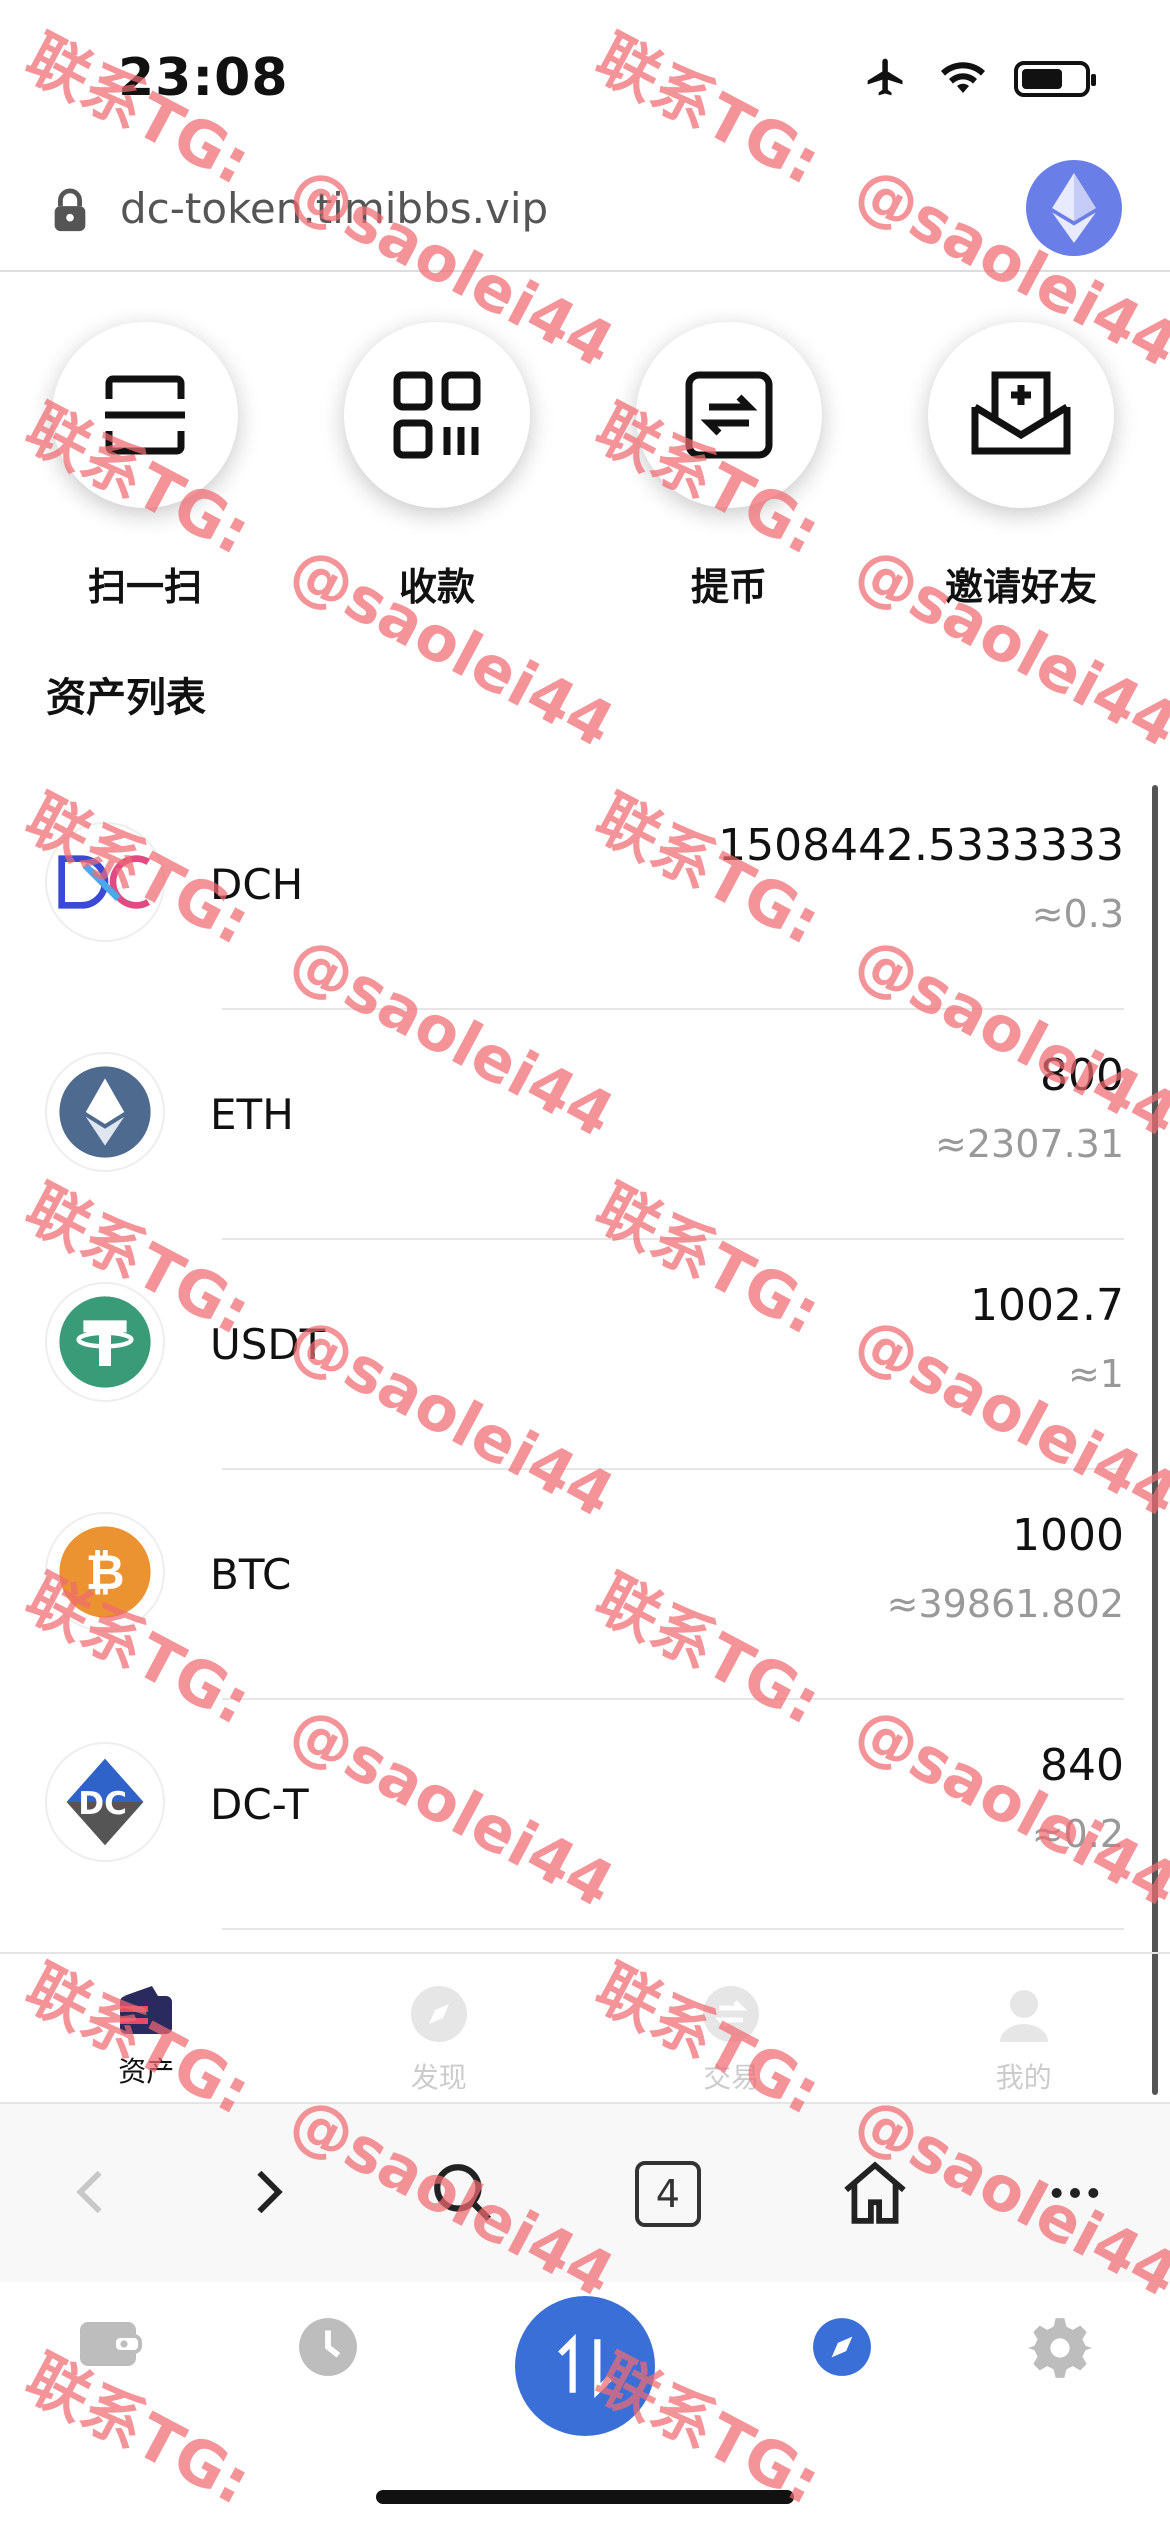  What do you see at coordinates (257, 884) in the screenshot?
I see `asset-symbol: DCH` at bounding box center [257, 884].